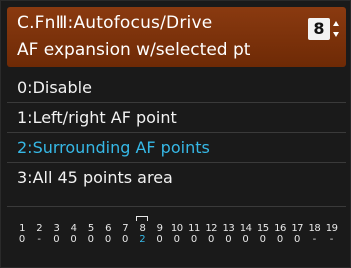 Image resolution: width=351 pixels, height=268 pixels. What do you see at coordinates (176, 148) in the screenshot?
I see `option-surrounding-af-points: 2:Surrounding AF points` at bounding box center [176, 148].